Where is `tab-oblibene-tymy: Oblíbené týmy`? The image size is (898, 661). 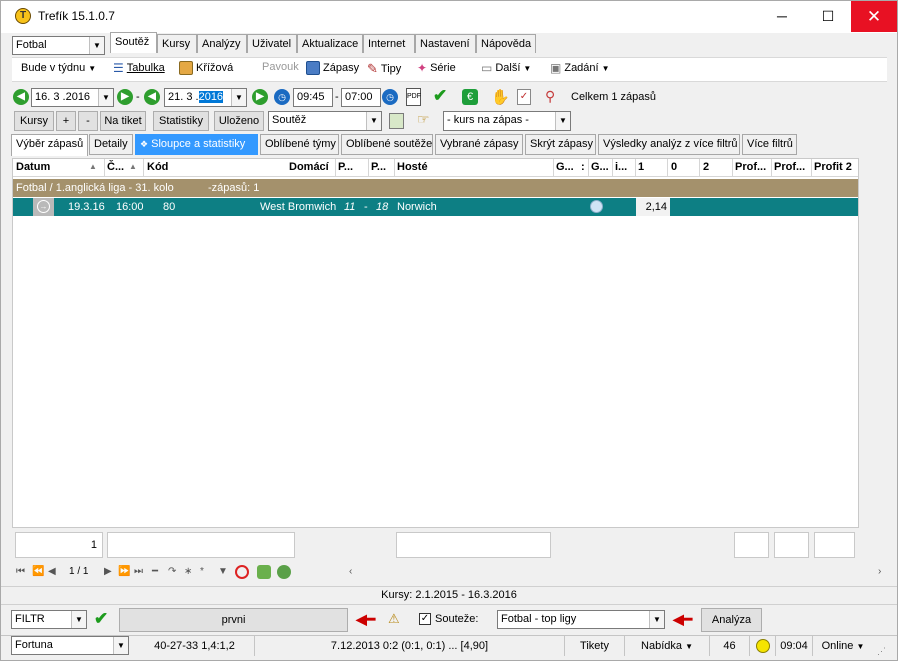
tab-oblibene-tymy: Oblíbené týmy is located at coordinates (299, 144).